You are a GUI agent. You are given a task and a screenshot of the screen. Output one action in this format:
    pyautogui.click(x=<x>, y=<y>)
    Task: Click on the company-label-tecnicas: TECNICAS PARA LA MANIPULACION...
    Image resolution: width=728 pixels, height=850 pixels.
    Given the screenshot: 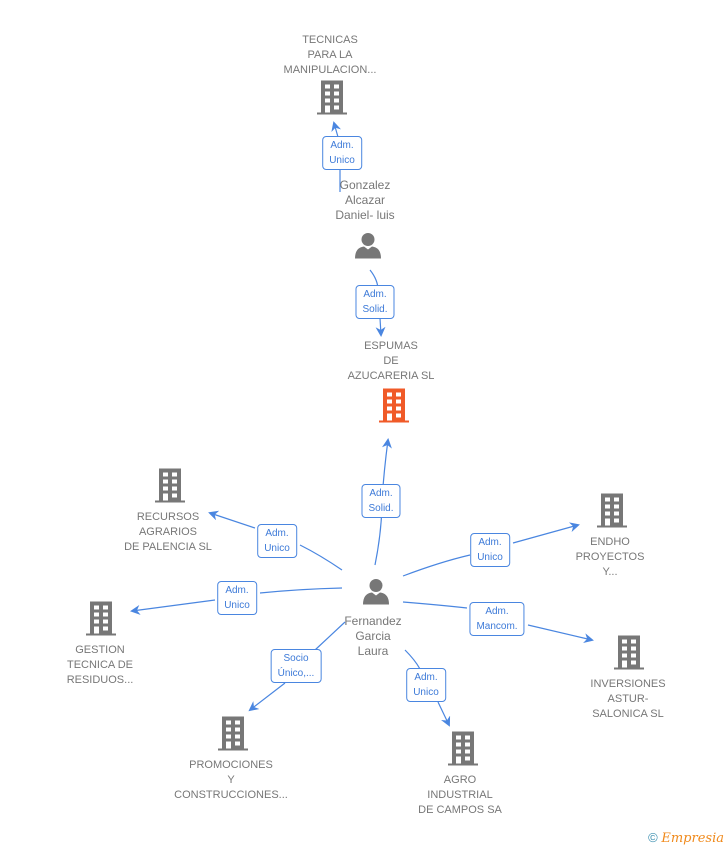 What is the action you would take?
    pyautogui.click(x=330, y=55)
    